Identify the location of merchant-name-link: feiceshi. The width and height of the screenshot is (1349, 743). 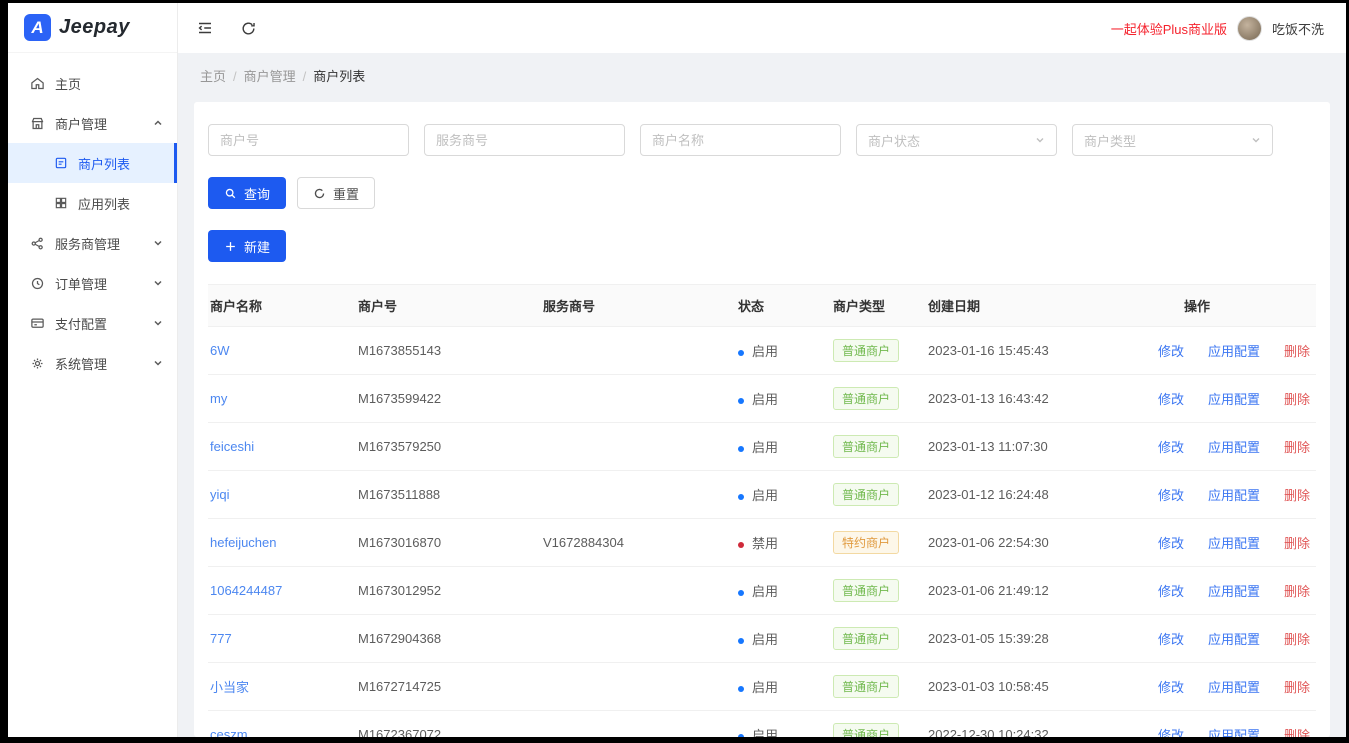
(232, 446).